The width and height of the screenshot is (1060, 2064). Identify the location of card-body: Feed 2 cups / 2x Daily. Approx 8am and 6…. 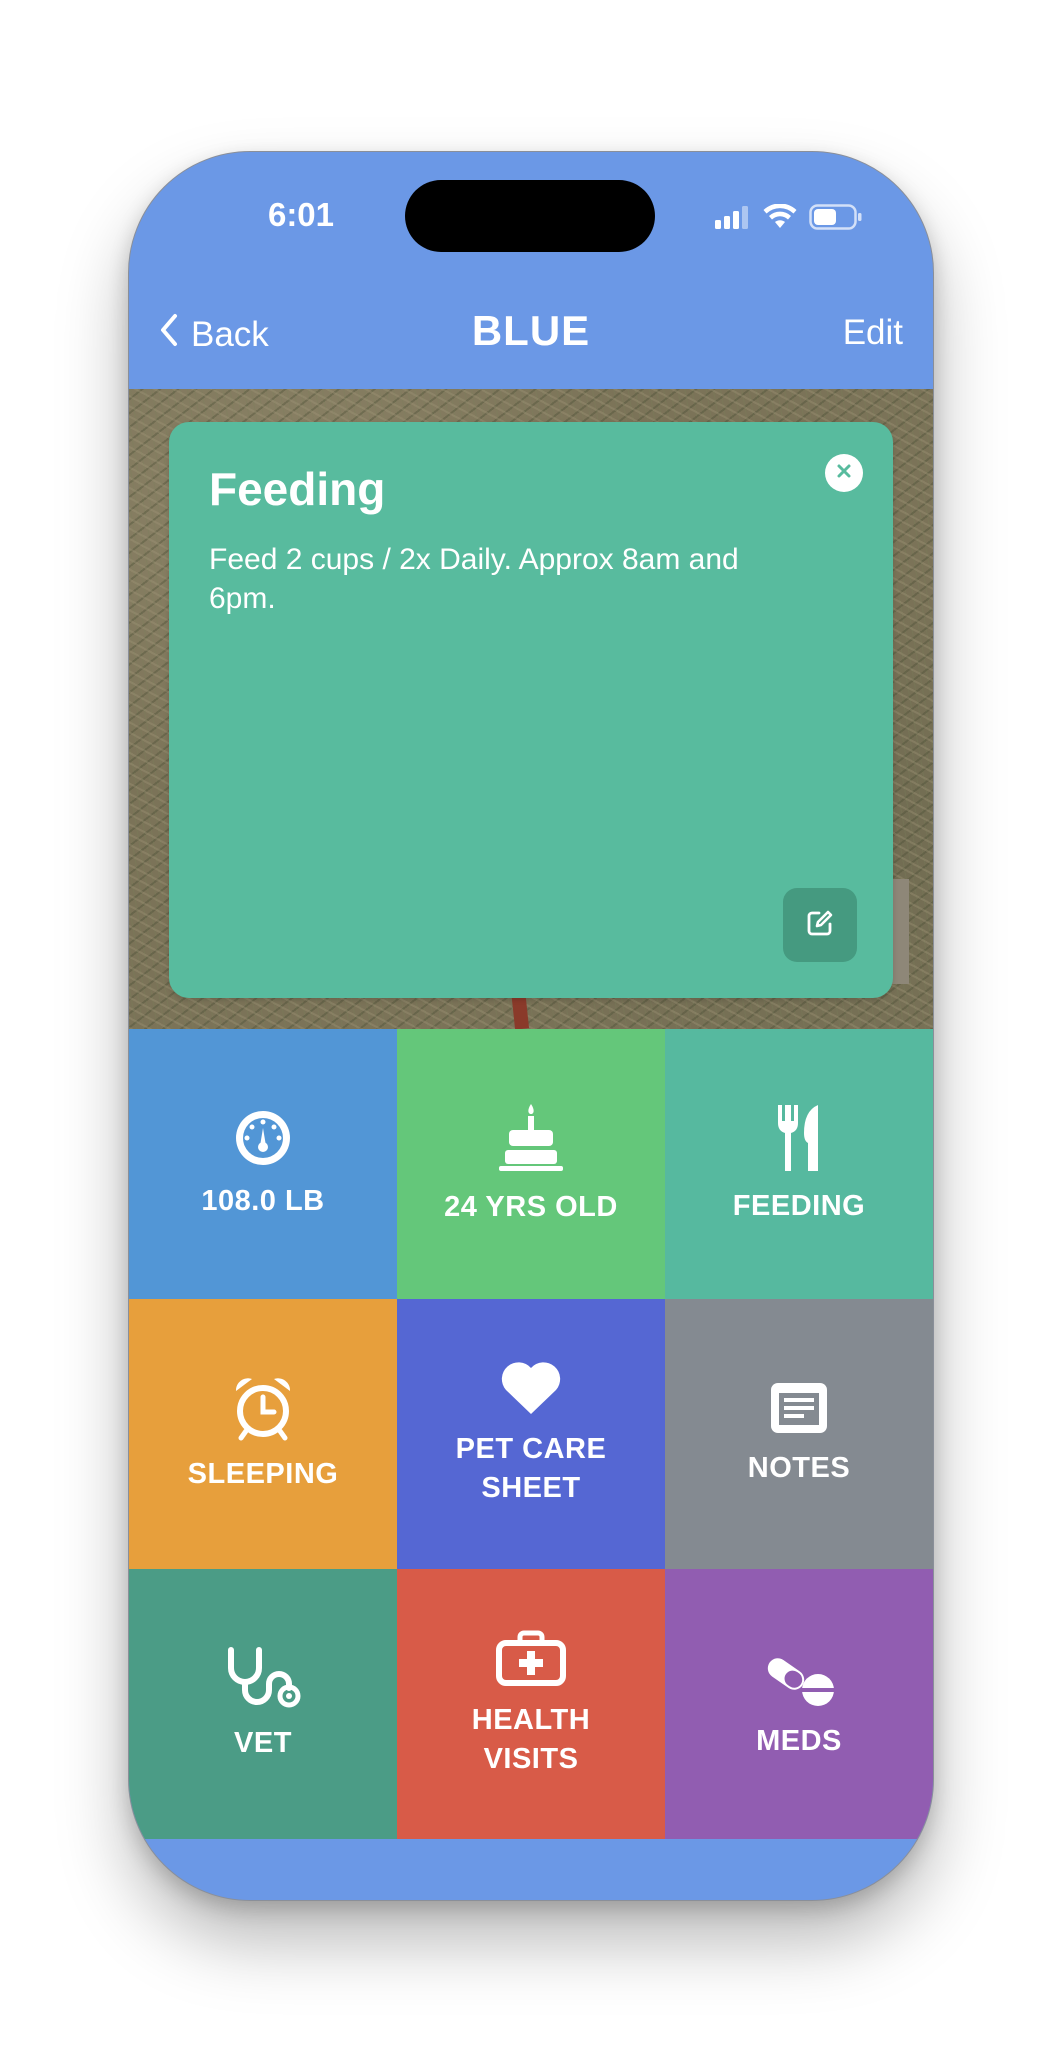
(474, 579).